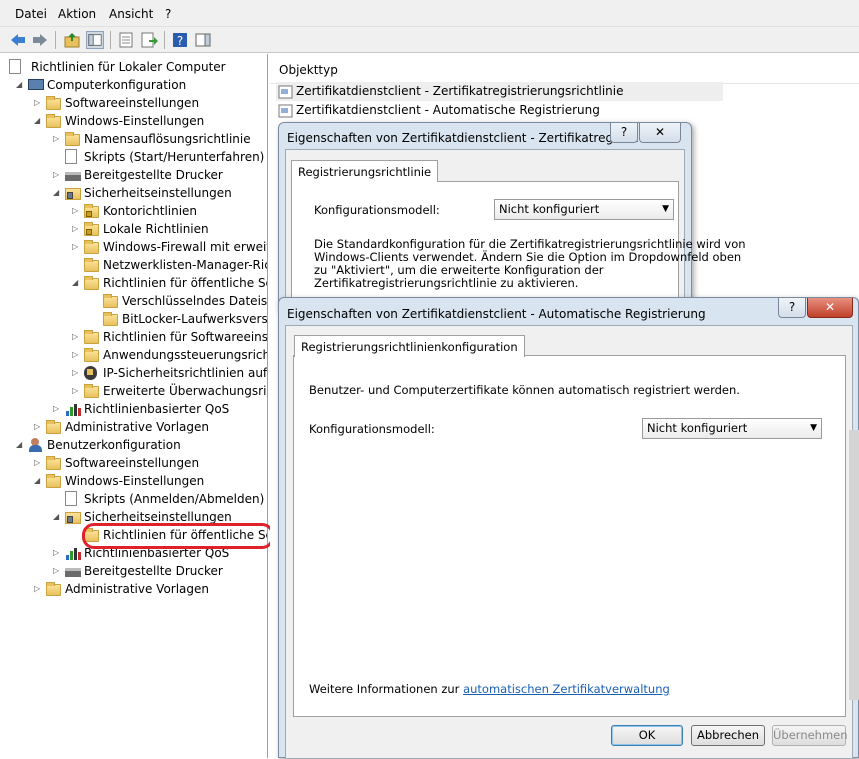  Describe the element at coordinates (180, 40) in the screenshot. I see `help-icon: ?` at that location.